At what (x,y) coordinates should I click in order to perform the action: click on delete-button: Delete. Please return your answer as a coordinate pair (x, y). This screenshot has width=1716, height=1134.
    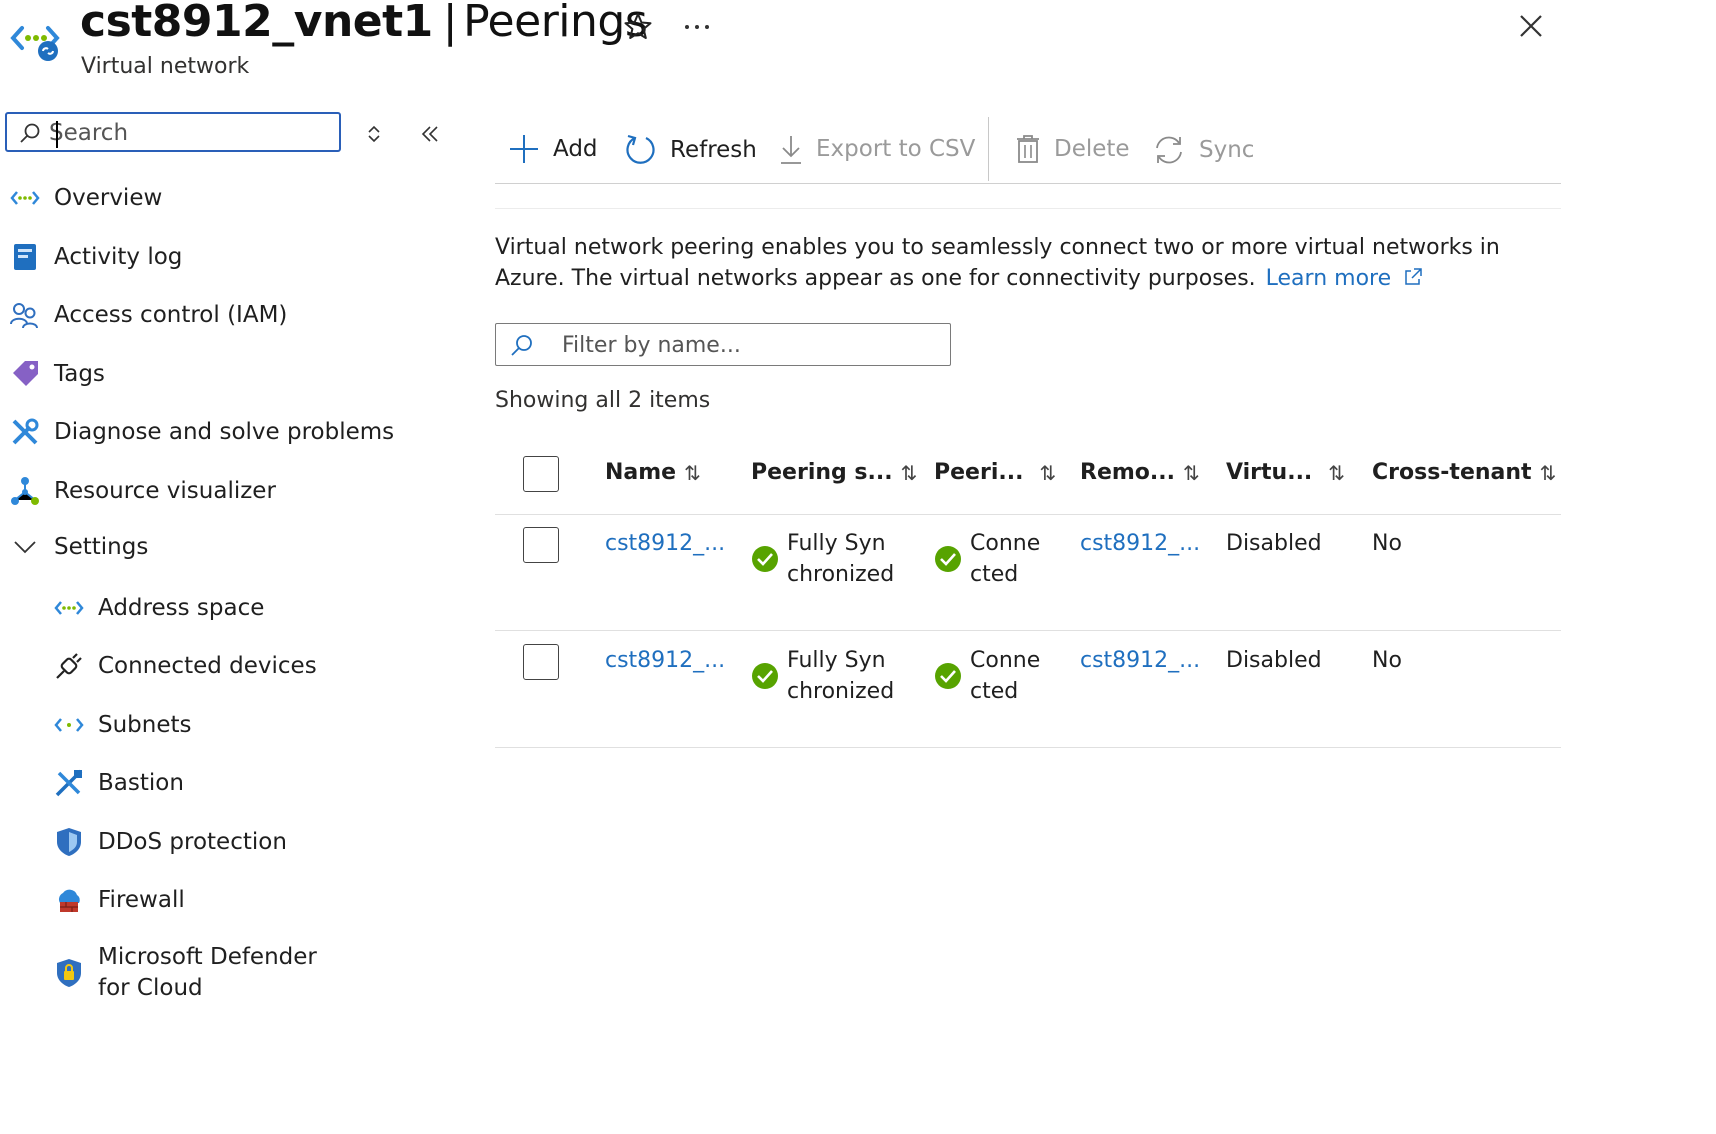
    Looking at the image, I should click on (1073, 149).